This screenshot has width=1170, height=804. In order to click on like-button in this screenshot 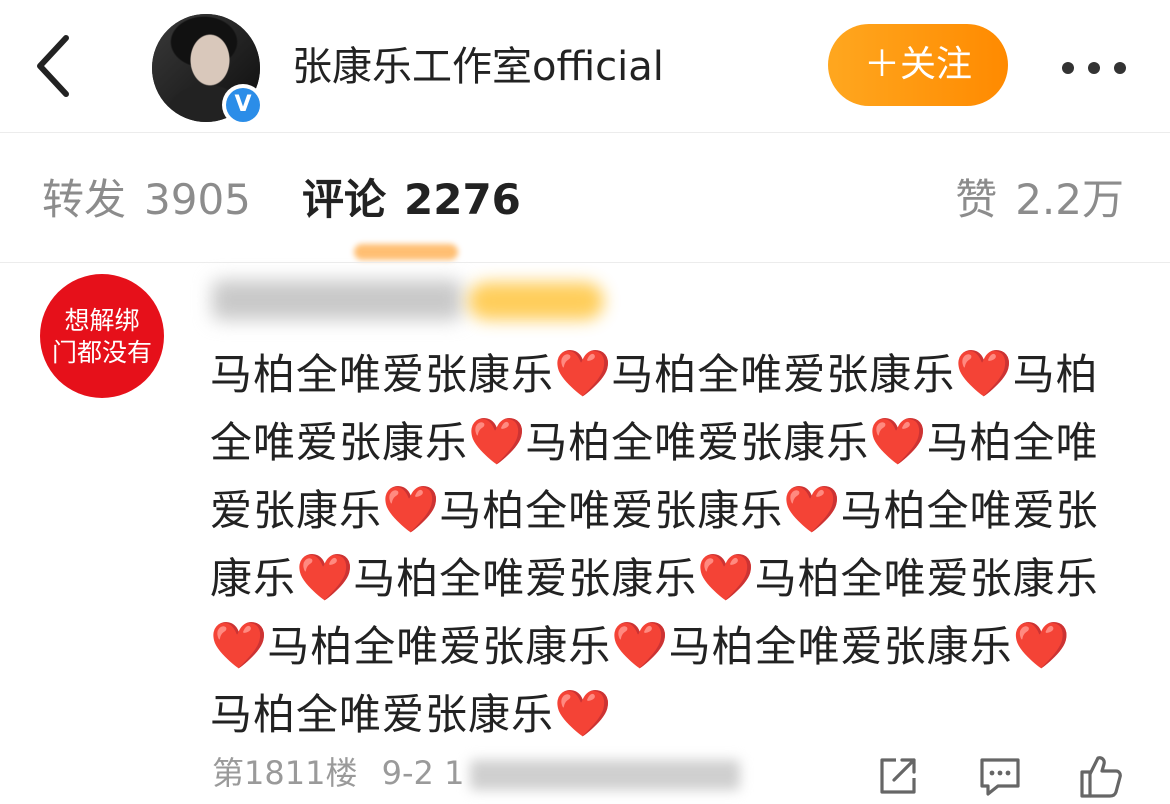, I will do `click(1100, 776)`.